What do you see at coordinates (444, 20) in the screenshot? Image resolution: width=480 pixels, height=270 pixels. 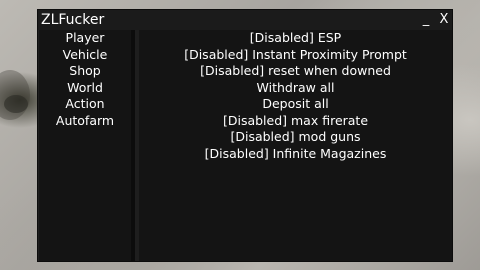 I see `close-button: X` at bounding box center [444, 20].